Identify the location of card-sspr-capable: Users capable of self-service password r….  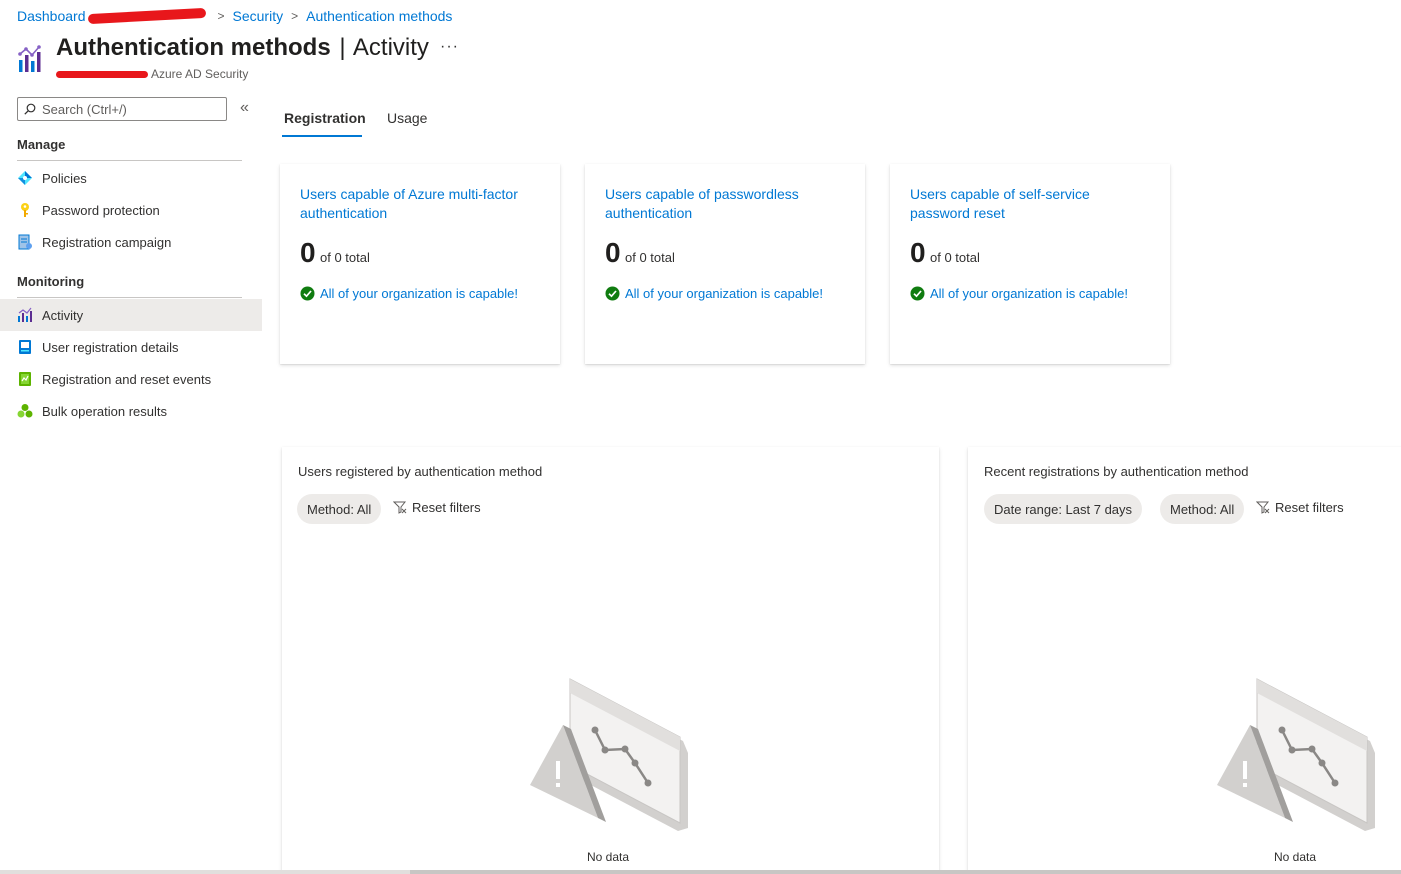
(1030, 264).